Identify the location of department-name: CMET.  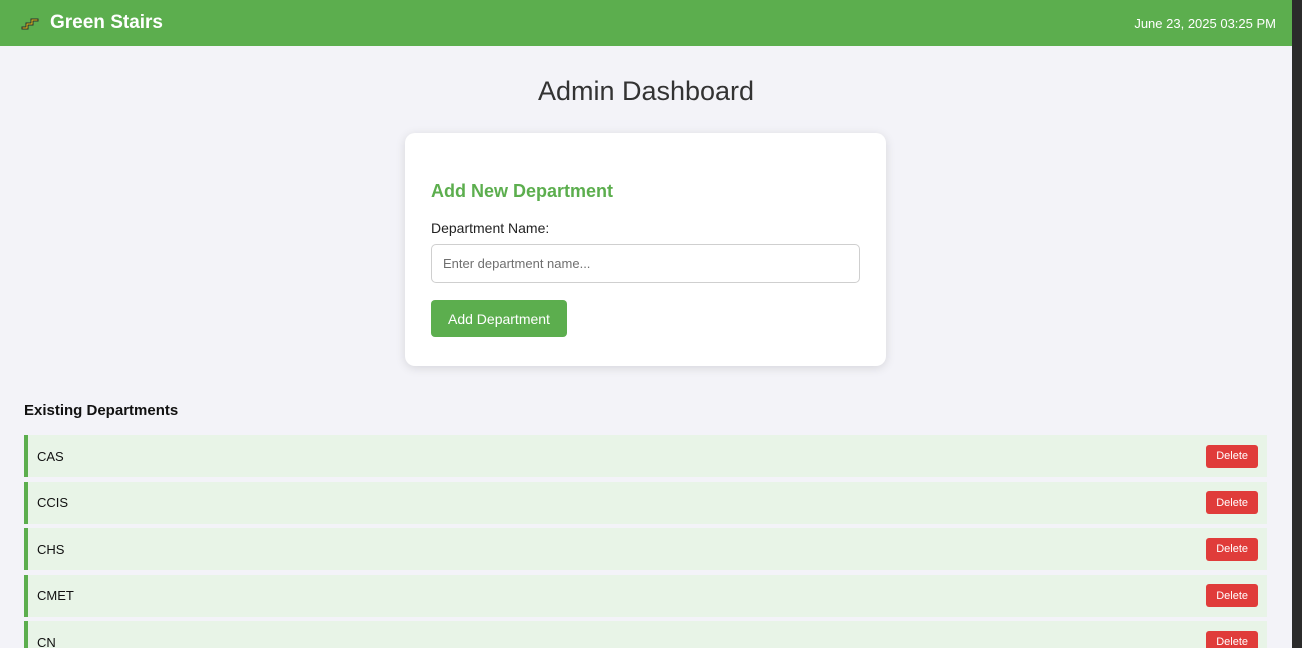
(55, 595).